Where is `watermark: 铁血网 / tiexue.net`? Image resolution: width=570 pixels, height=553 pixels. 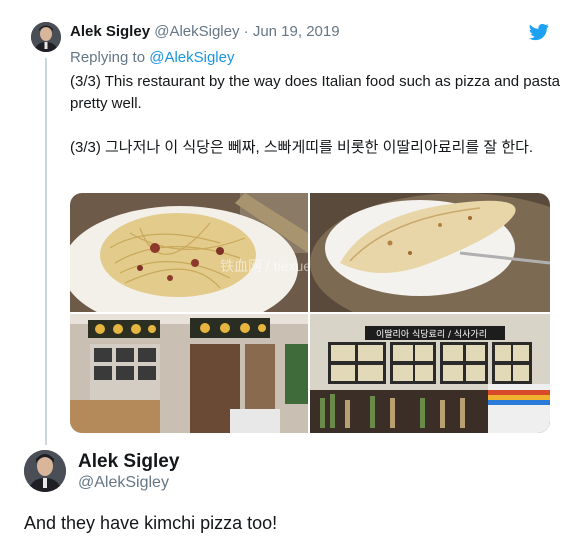
watermark: 铁血网 / tiexue.net is located at coordinates (264, 266).